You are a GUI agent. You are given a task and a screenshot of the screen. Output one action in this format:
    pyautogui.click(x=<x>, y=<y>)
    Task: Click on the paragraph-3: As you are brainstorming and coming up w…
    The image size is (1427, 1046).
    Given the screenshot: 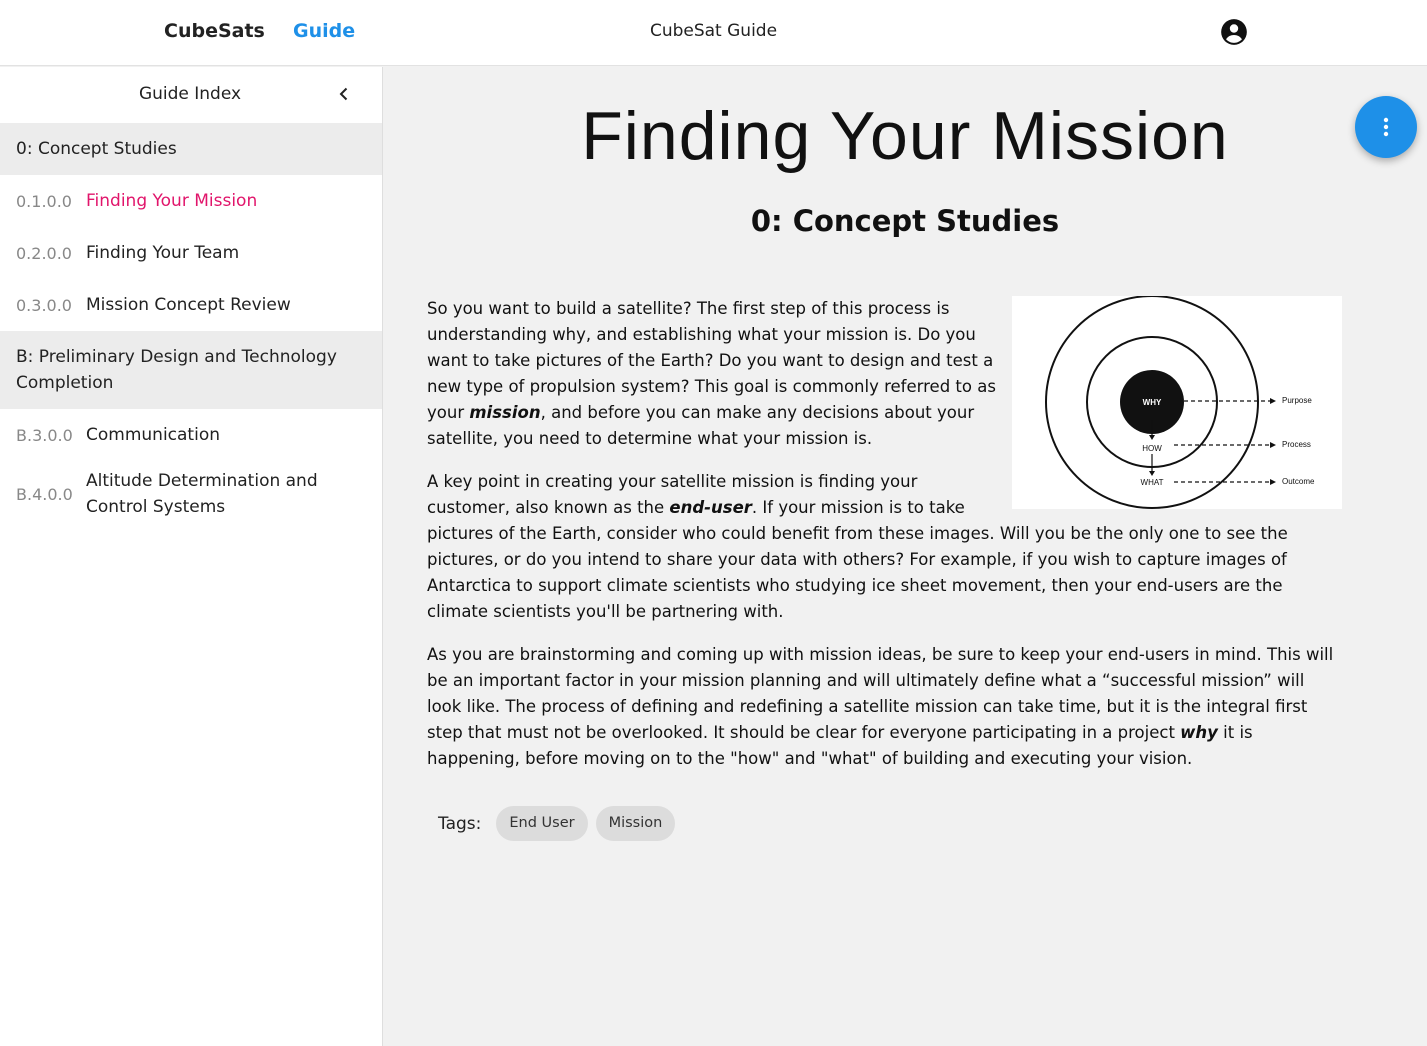 What is the action you would take?
    pyautogui.click(x=880, y=706)
    